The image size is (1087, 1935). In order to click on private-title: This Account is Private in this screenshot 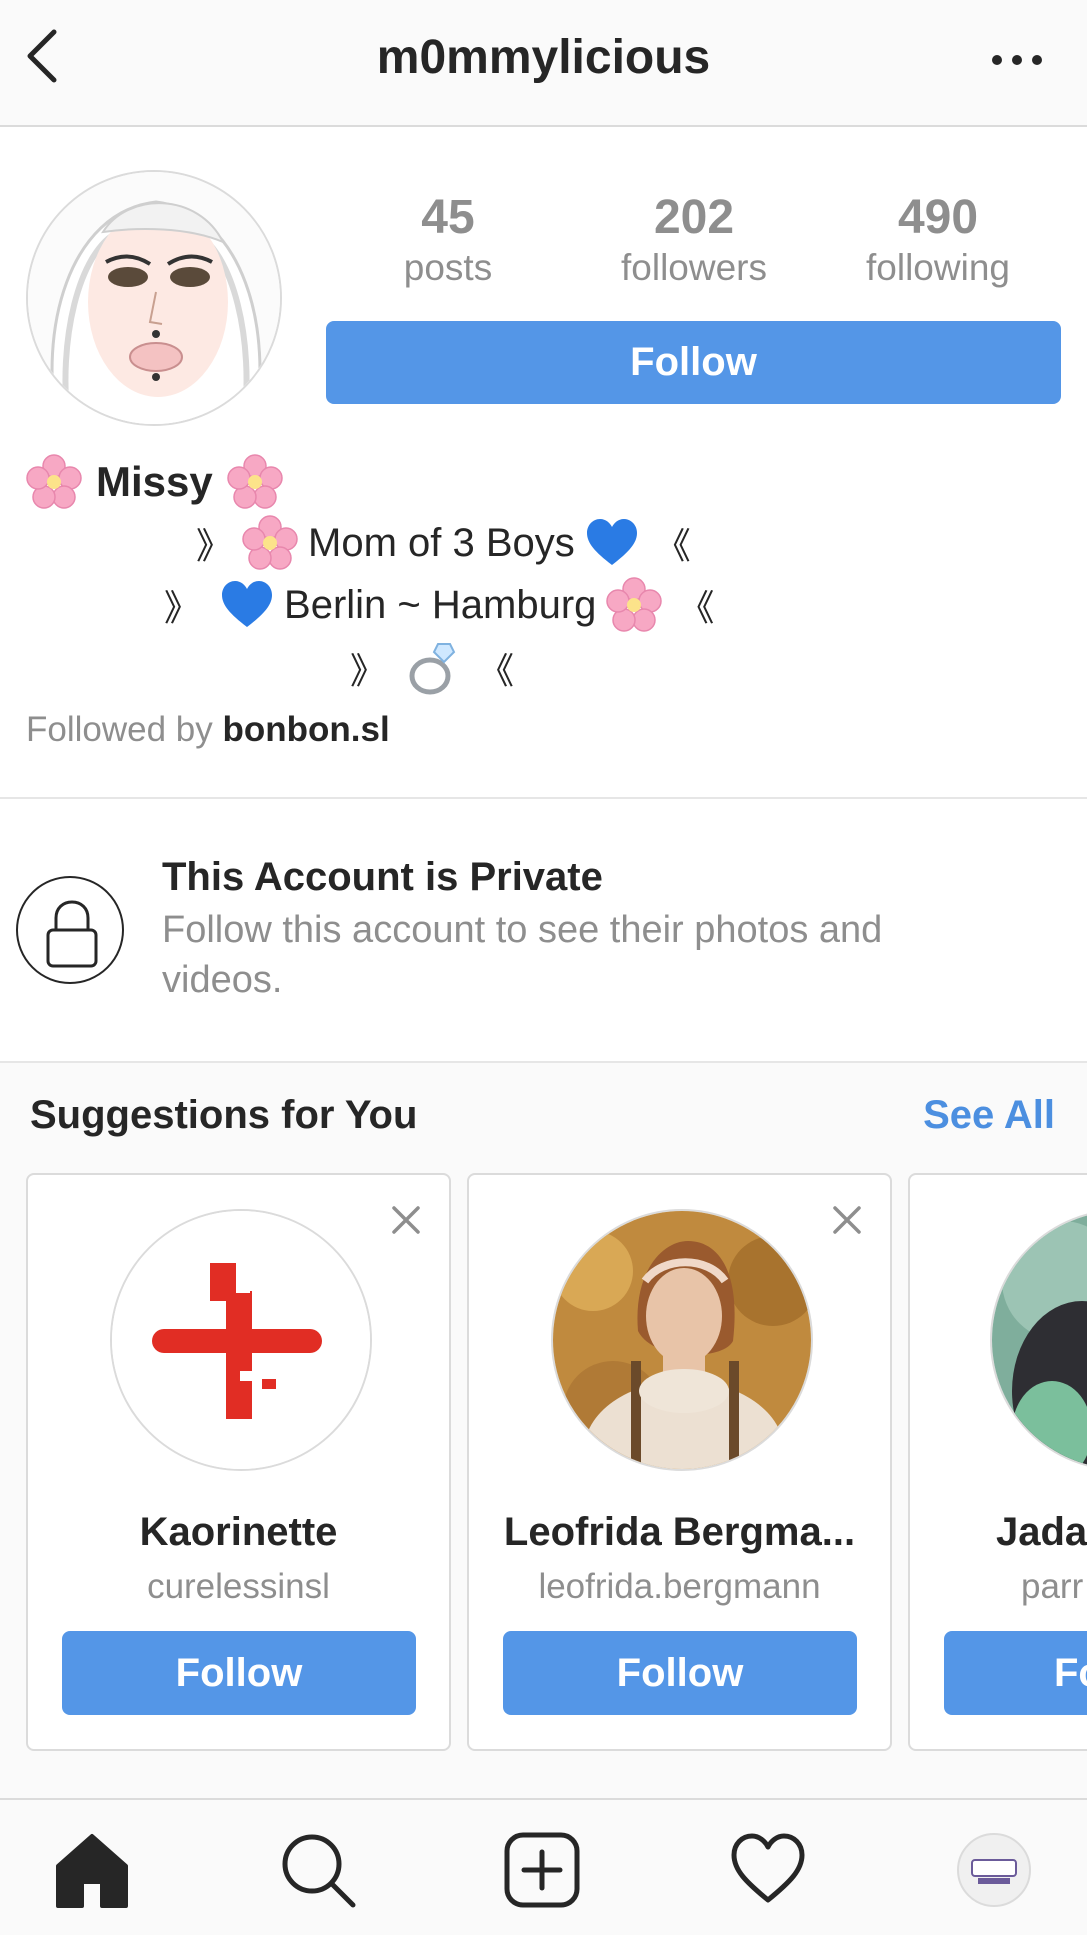, I will do `click(382, 877)`.